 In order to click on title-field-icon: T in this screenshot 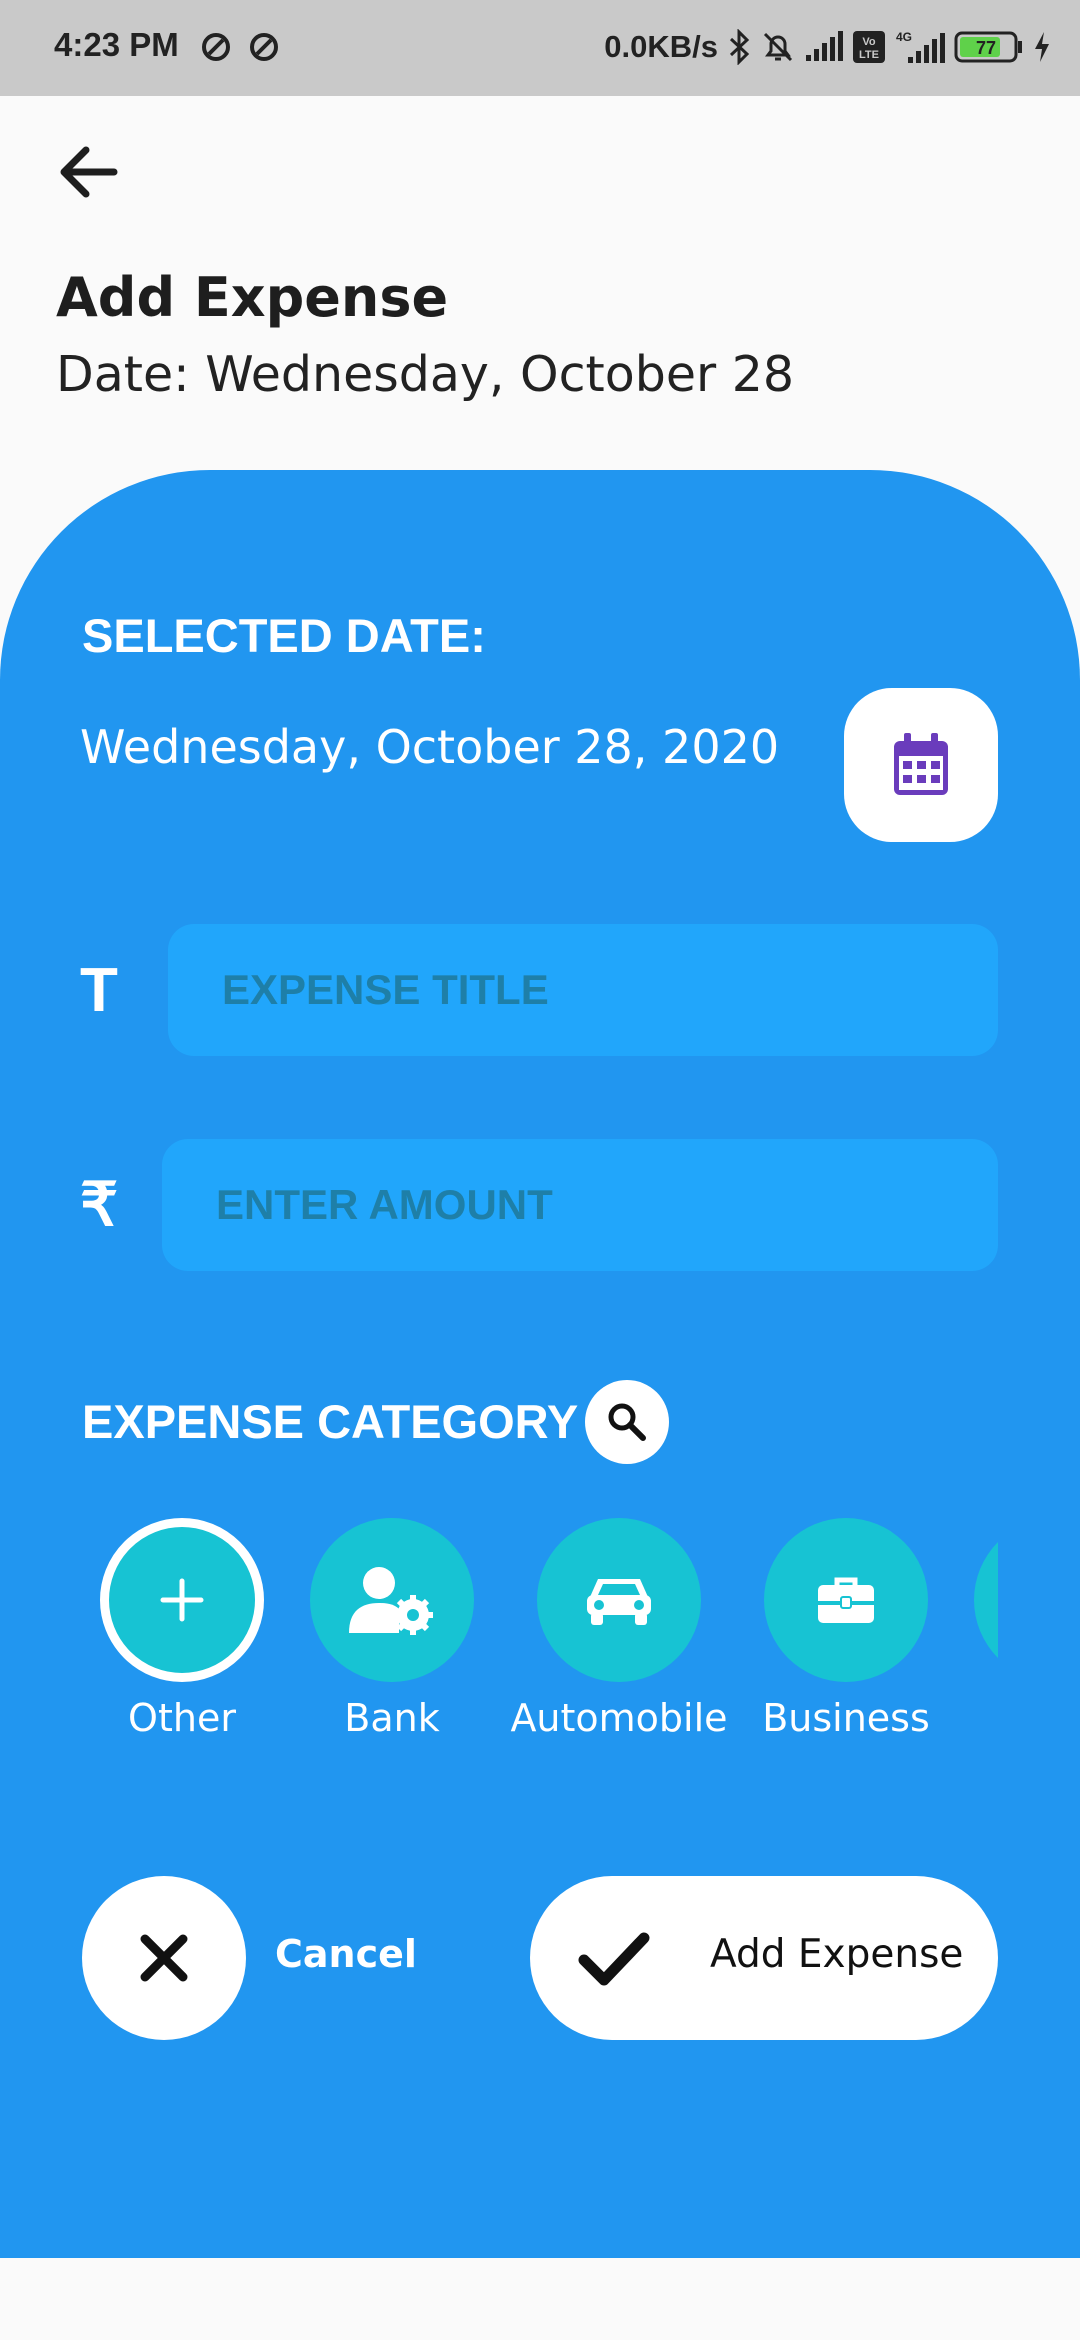, I will do `click(99, 990)`.